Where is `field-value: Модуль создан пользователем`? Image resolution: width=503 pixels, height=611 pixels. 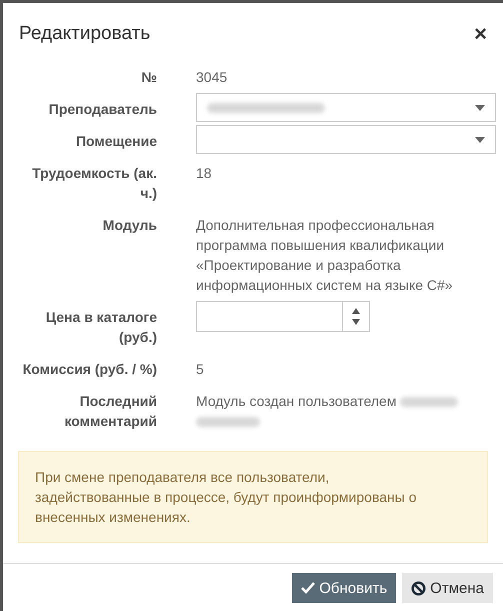 field-value: Модуль создан пользователем is located at coordinates (297, 401).